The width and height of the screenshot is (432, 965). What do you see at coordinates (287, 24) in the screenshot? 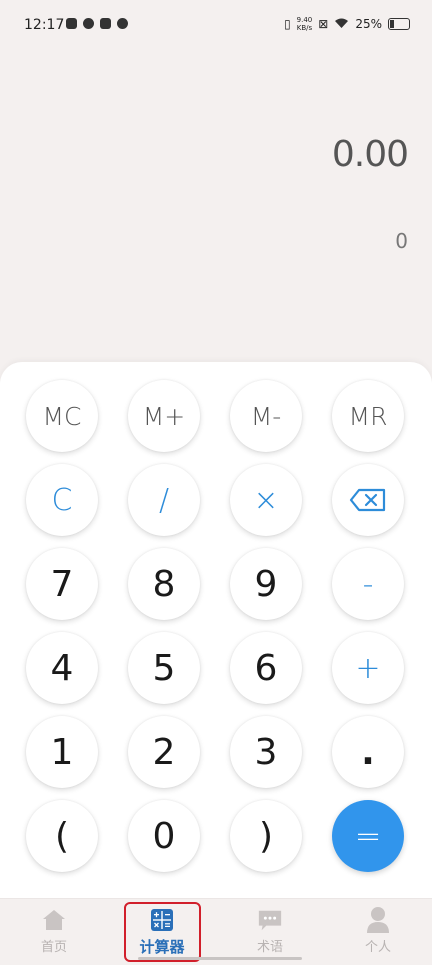
I see `vibrate-icon: ▯` at bounding box center [287, 24].